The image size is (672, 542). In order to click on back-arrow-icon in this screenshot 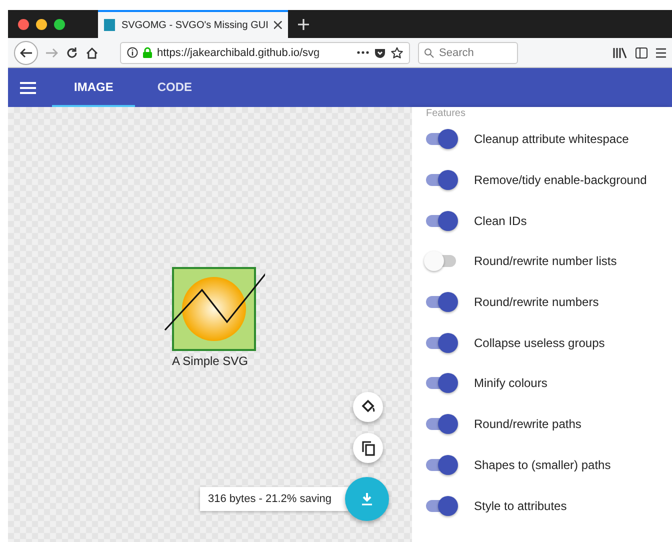, I will do `click(26, 53)`.